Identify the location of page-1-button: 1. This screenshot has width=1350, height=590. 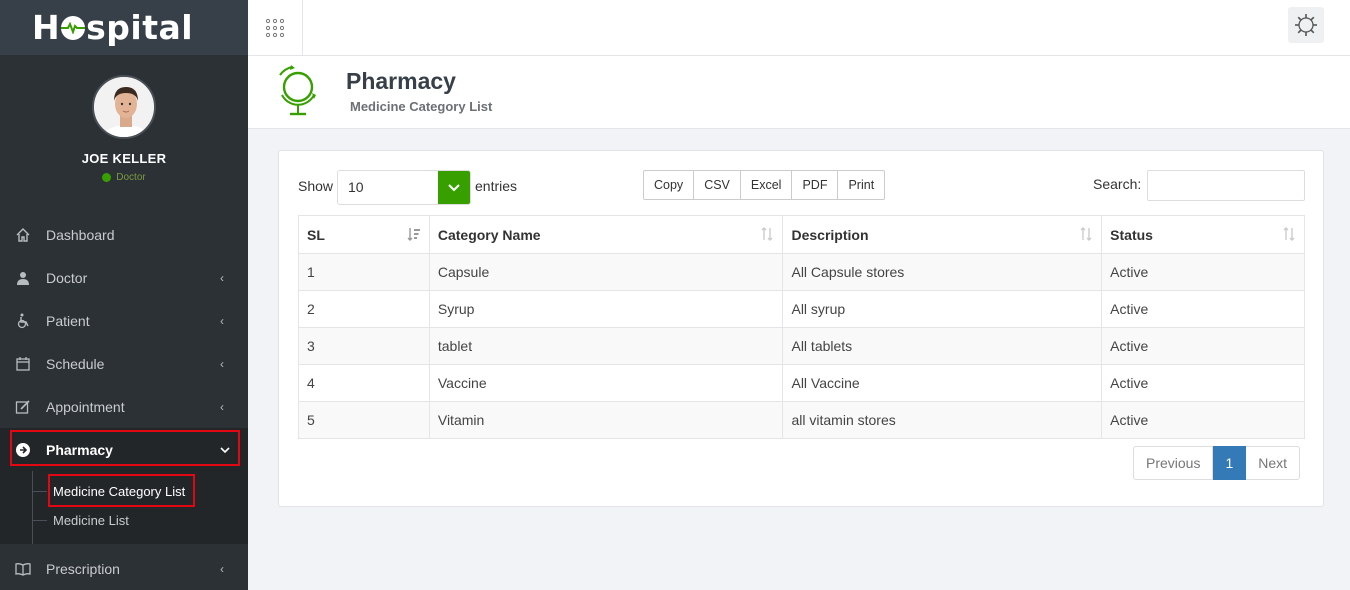
(1230, 463).